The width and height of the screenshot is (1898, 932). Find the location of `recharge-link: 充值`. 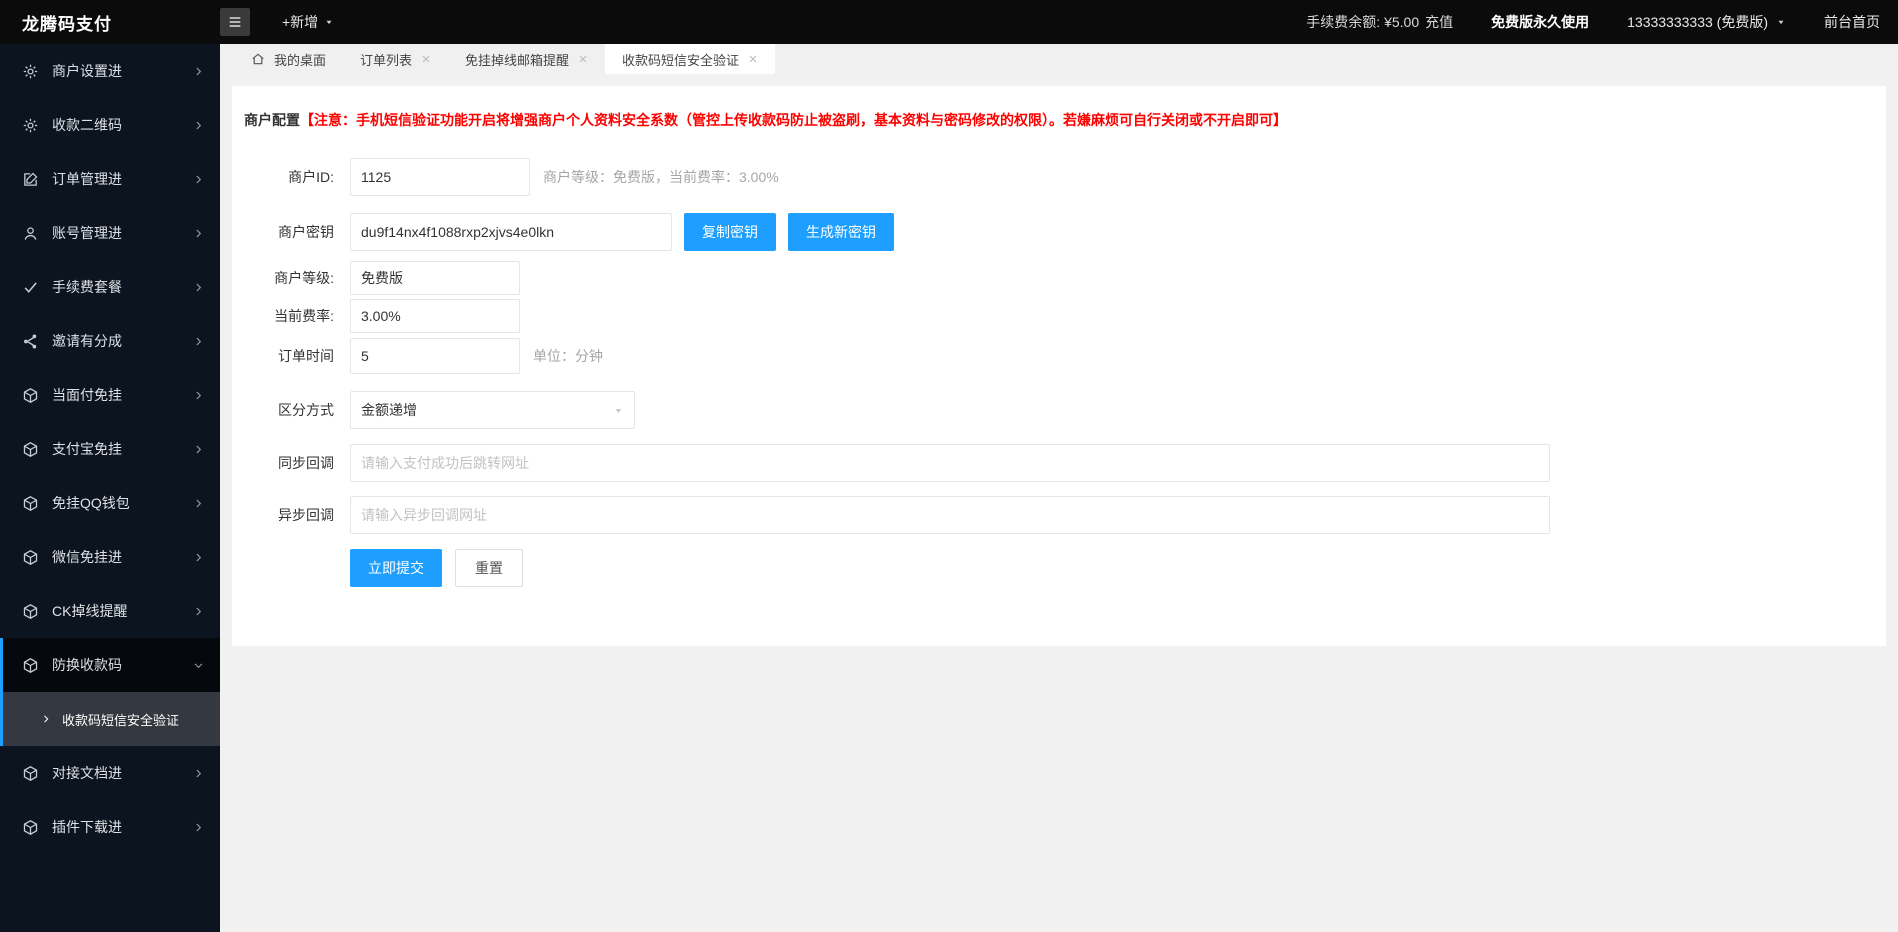

recharge-link: 充值 is located at coordinates (1439, 22).